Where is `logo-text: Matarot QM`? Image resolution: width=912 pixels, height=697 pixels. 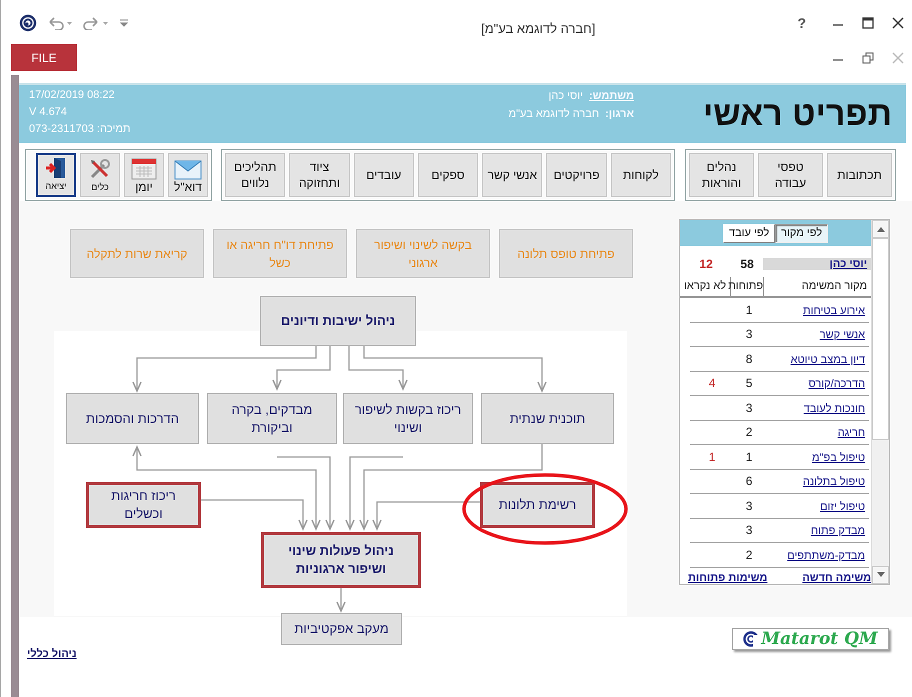
logo-text: Matarot QM is located at coordinates (819, 638).